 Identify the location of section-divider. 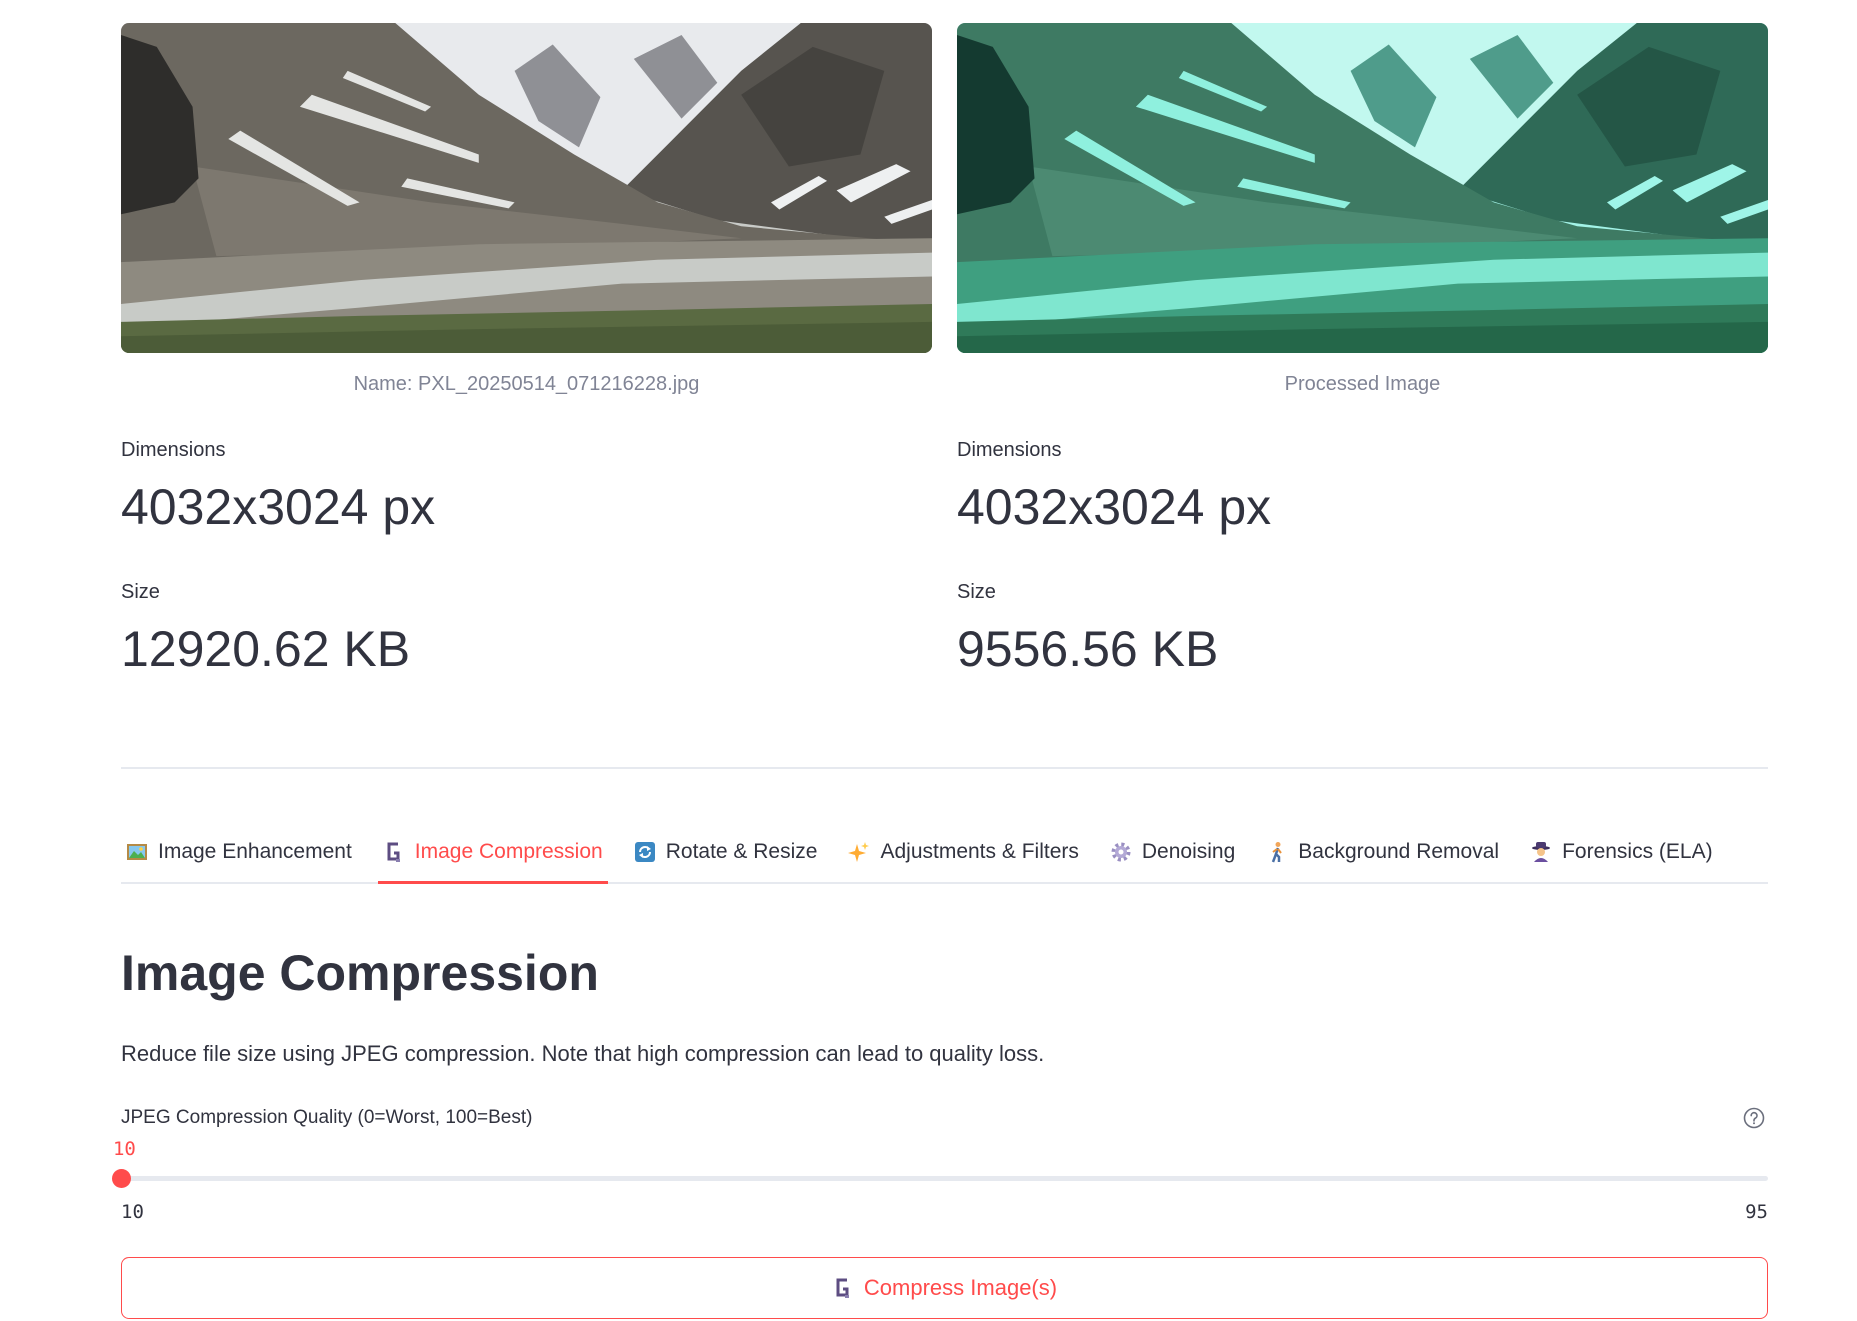
(944, 768).